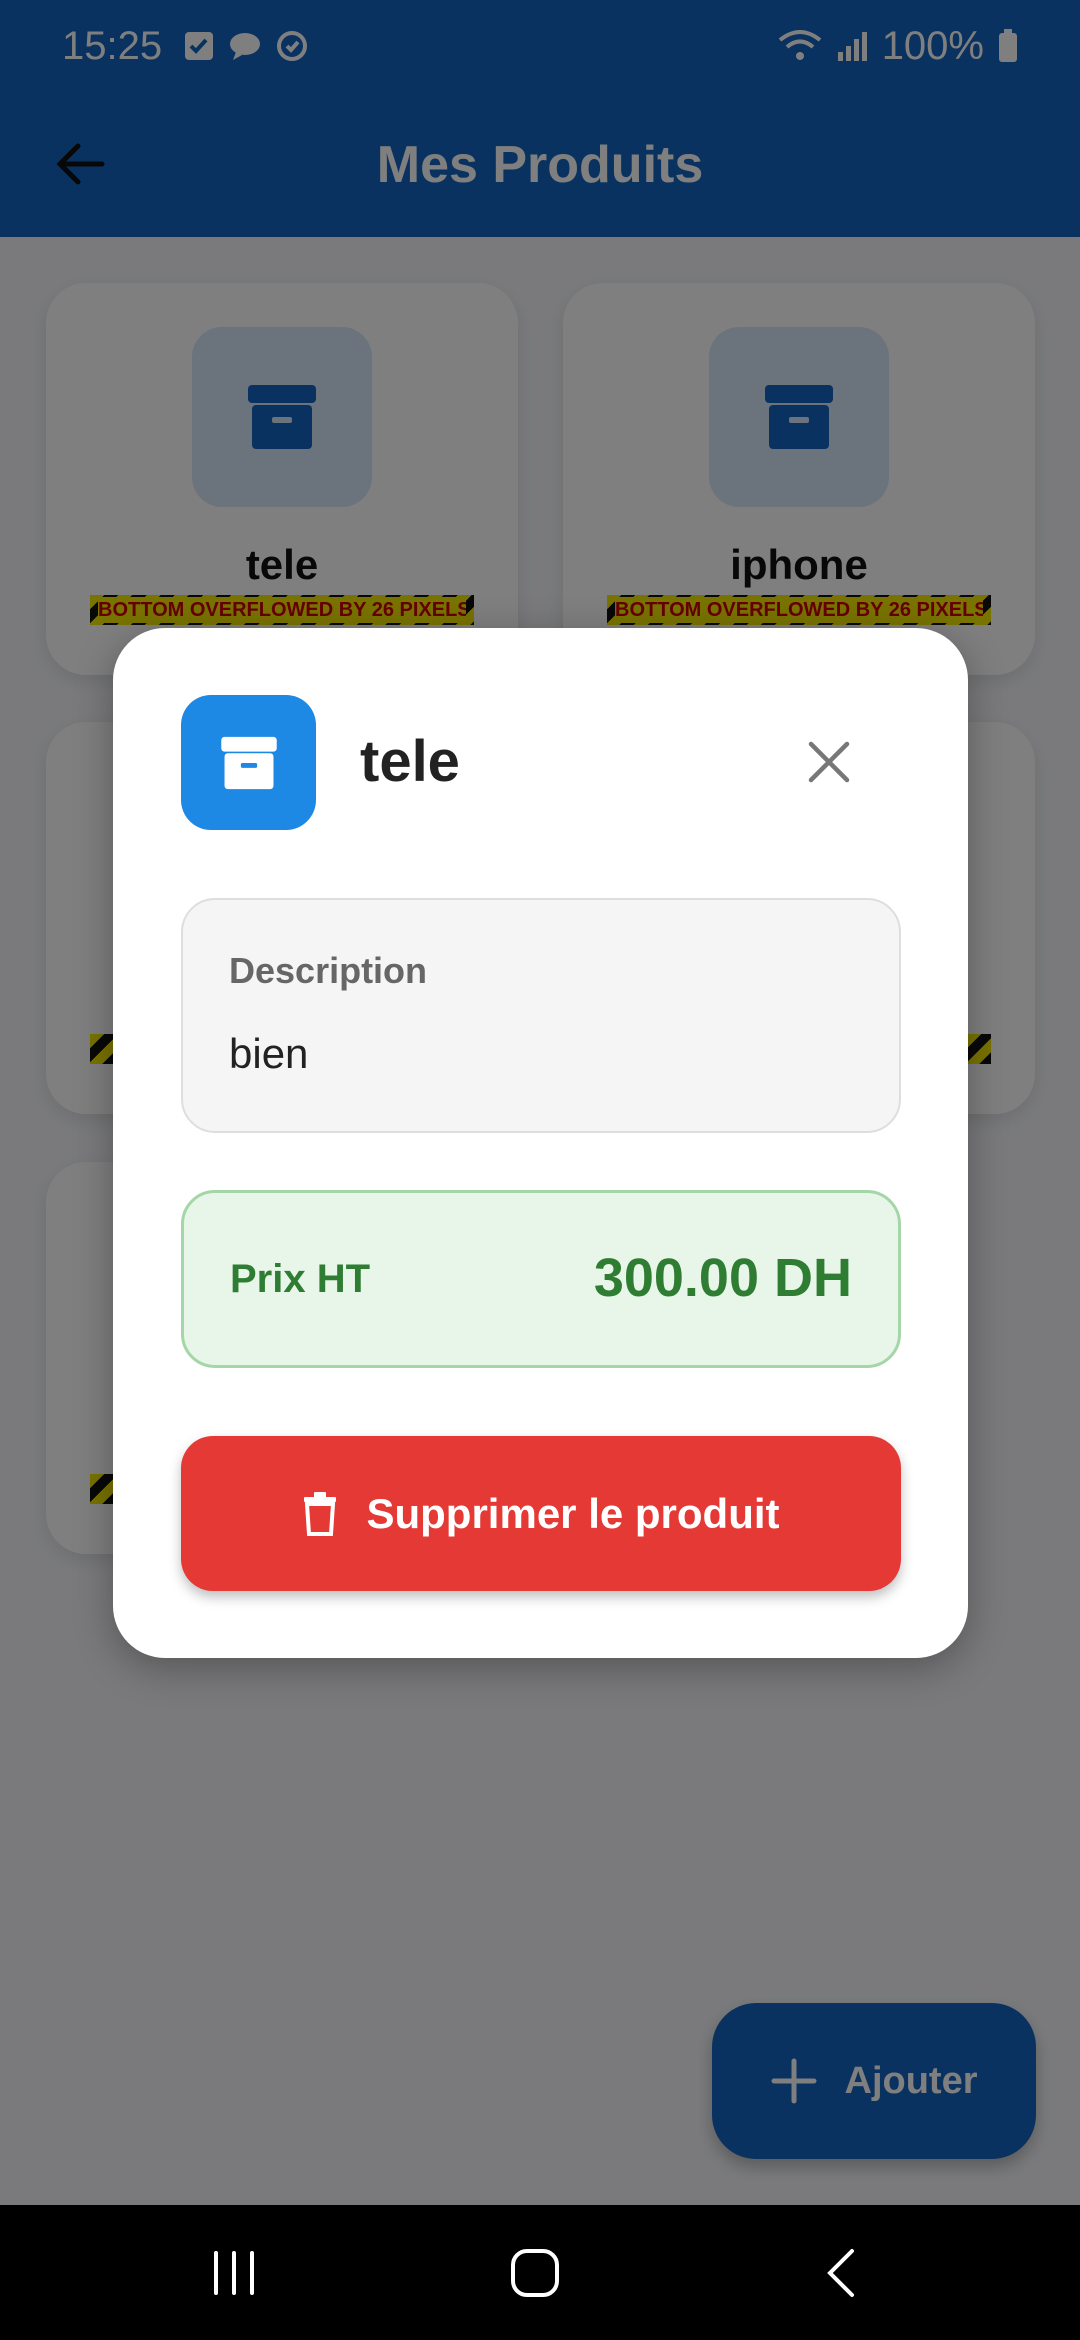 The image size is (1080, 2340). I want to click on archive-box-icon, so click(248, 762).